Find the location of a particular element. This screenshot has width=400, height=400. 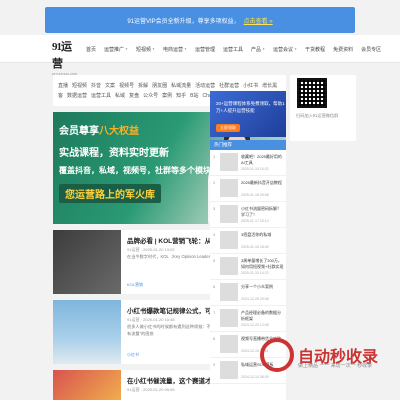

hot-title: 3周单量增长了200万，如何用短视频+社群实现 is located at coordinates (262, 264).